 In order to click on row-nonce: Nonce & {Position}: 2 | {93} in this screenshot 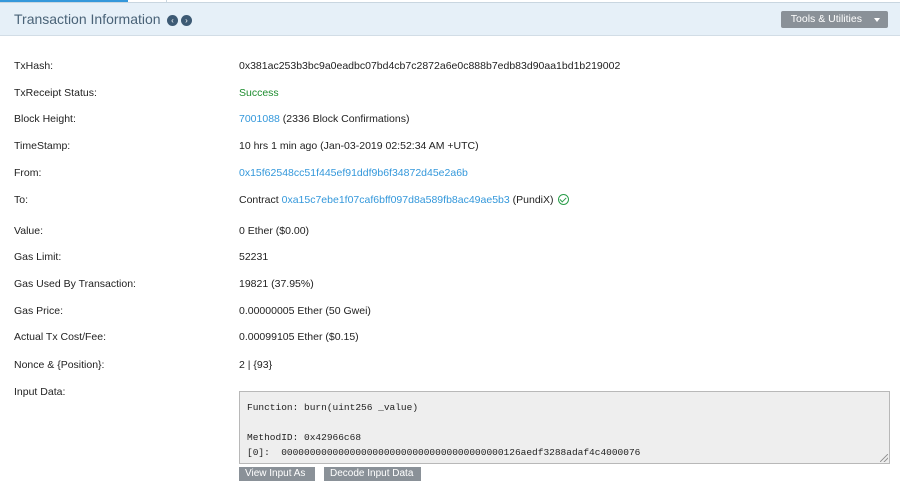, I will do `click(450, 365)`.